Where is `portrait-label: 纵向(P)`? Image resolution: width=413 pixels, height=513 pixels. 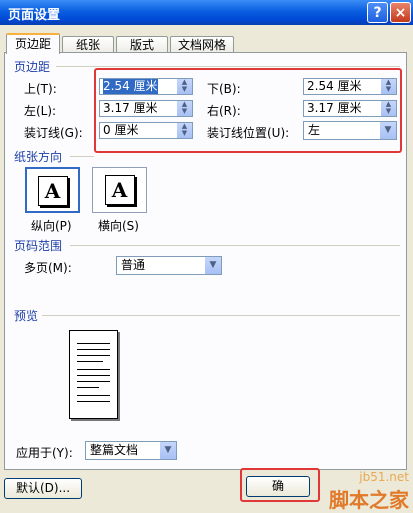
portrait-label: 纵向(P) is located at coordinates (51, 225).